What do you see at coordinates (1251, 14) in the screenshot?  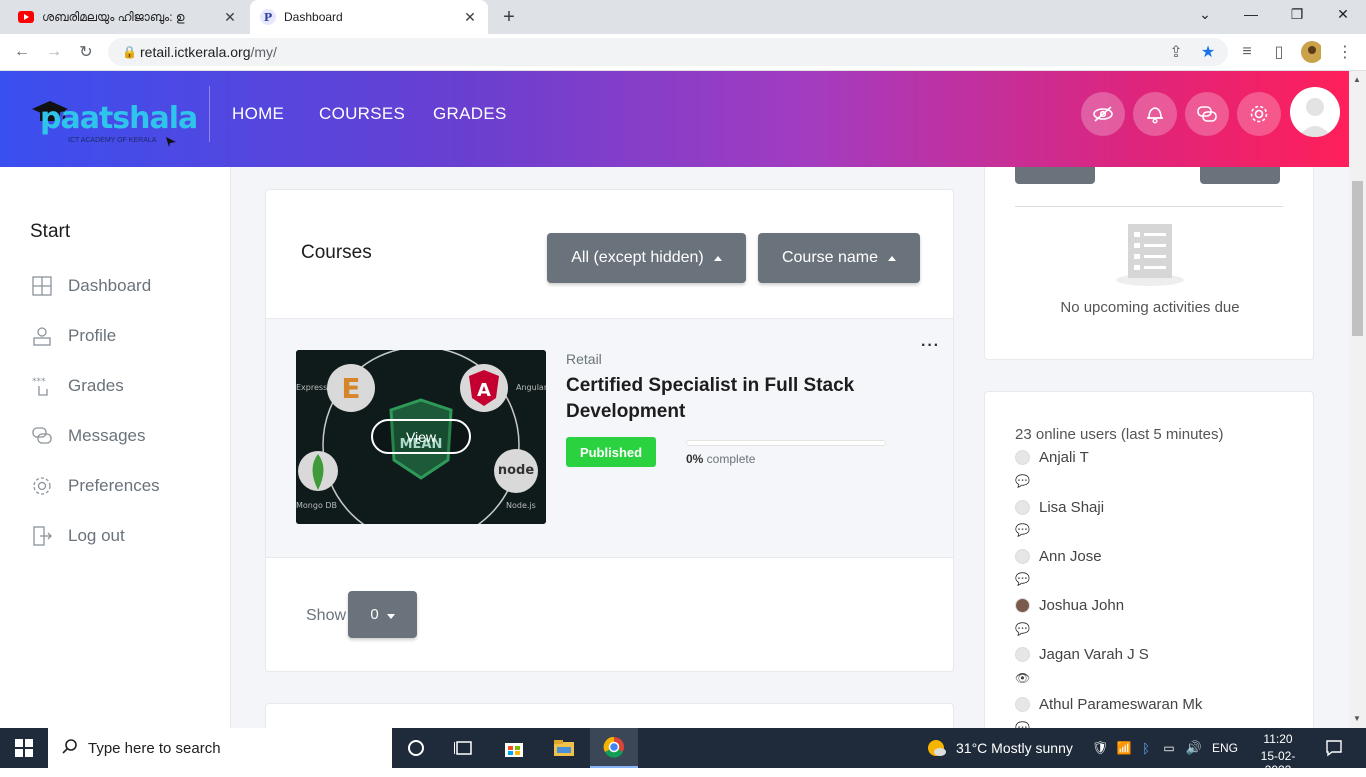 I see `minimize-icon: —` at bounding box center [1251, 14].